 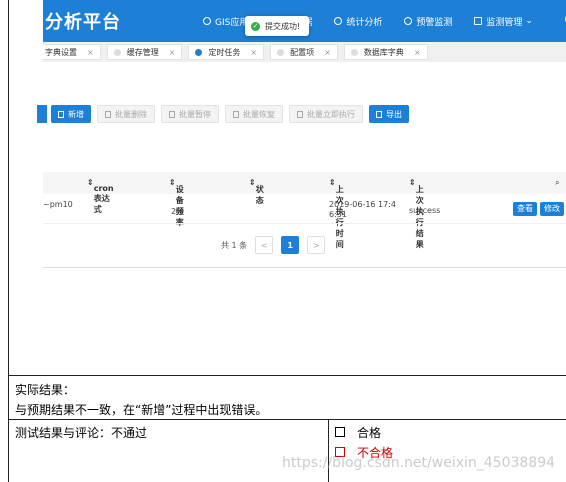 I want to click on last-result-cell: success, so click(x=425, y=210).